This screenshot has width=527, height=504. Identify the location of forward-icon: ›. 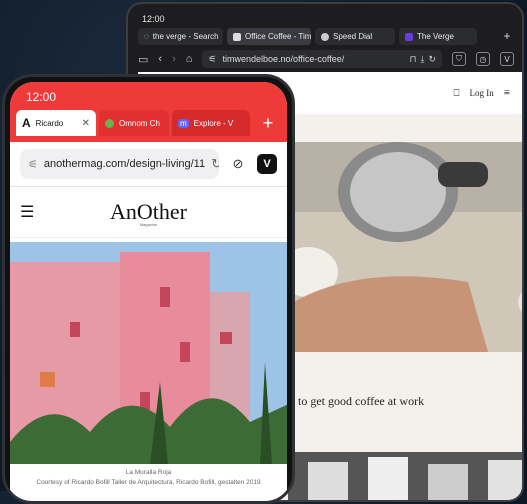
(174, 59).